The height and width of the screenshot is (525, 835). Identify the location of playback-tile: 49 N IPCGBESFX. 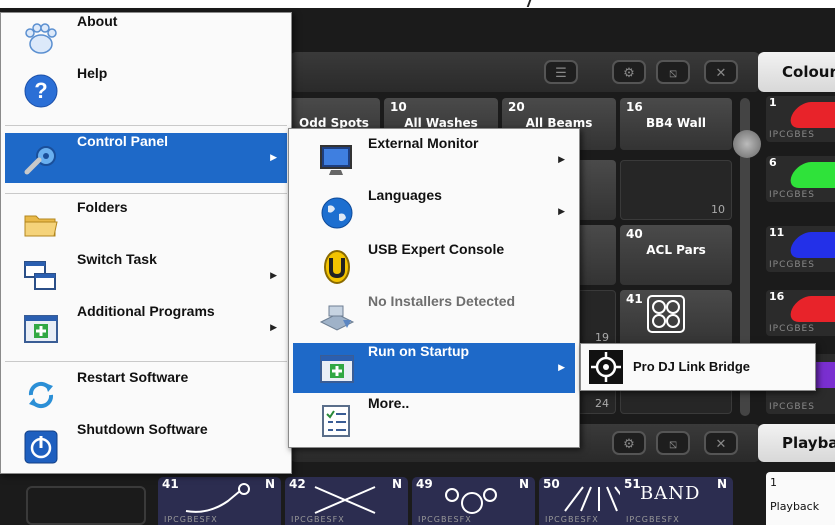
(473, 501).